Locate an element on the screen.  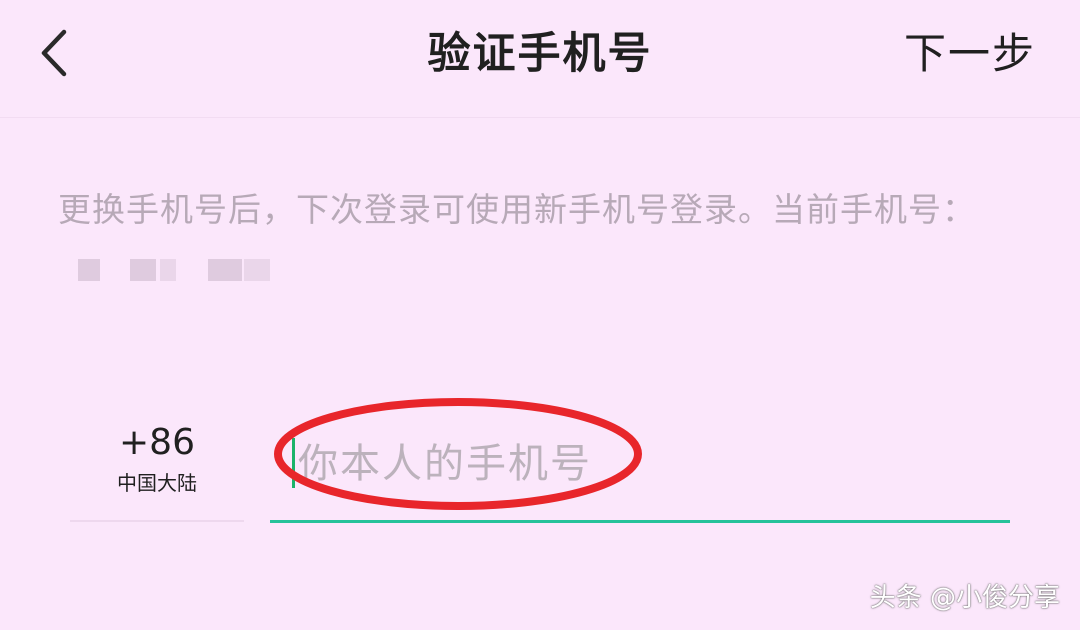
country-code-selector: +86 中国大陆 is located at coordinates (157, 459).